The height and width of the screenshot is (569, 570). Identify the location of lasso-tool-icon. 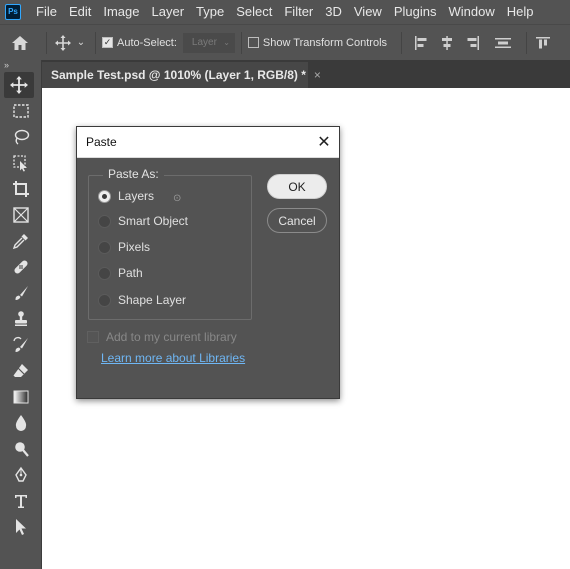
(21, 137).